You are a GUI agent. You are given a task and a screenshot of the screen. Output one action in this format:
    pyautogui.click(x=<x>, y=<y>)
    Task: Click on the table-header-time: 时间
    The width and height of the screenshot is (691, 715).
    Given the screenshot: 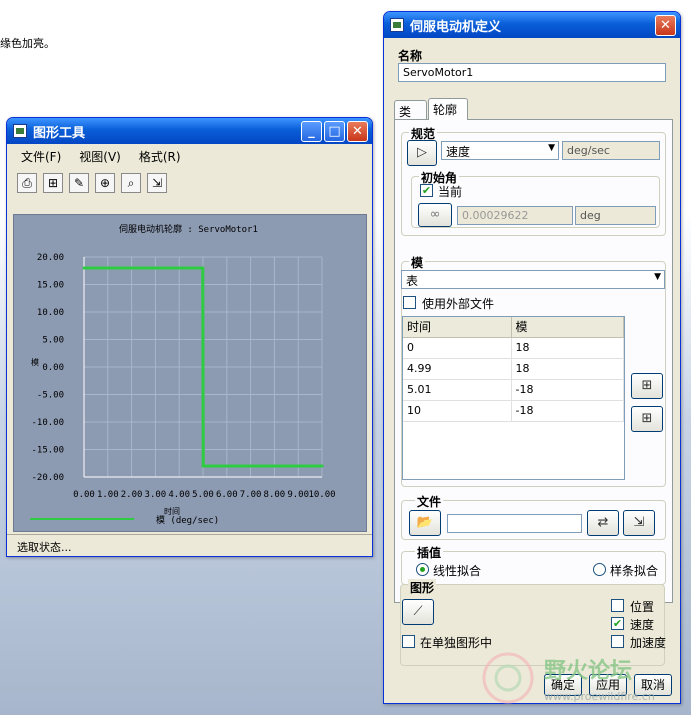 What is the action you would take?
    pyautogui.click(x=457, y=327)
    